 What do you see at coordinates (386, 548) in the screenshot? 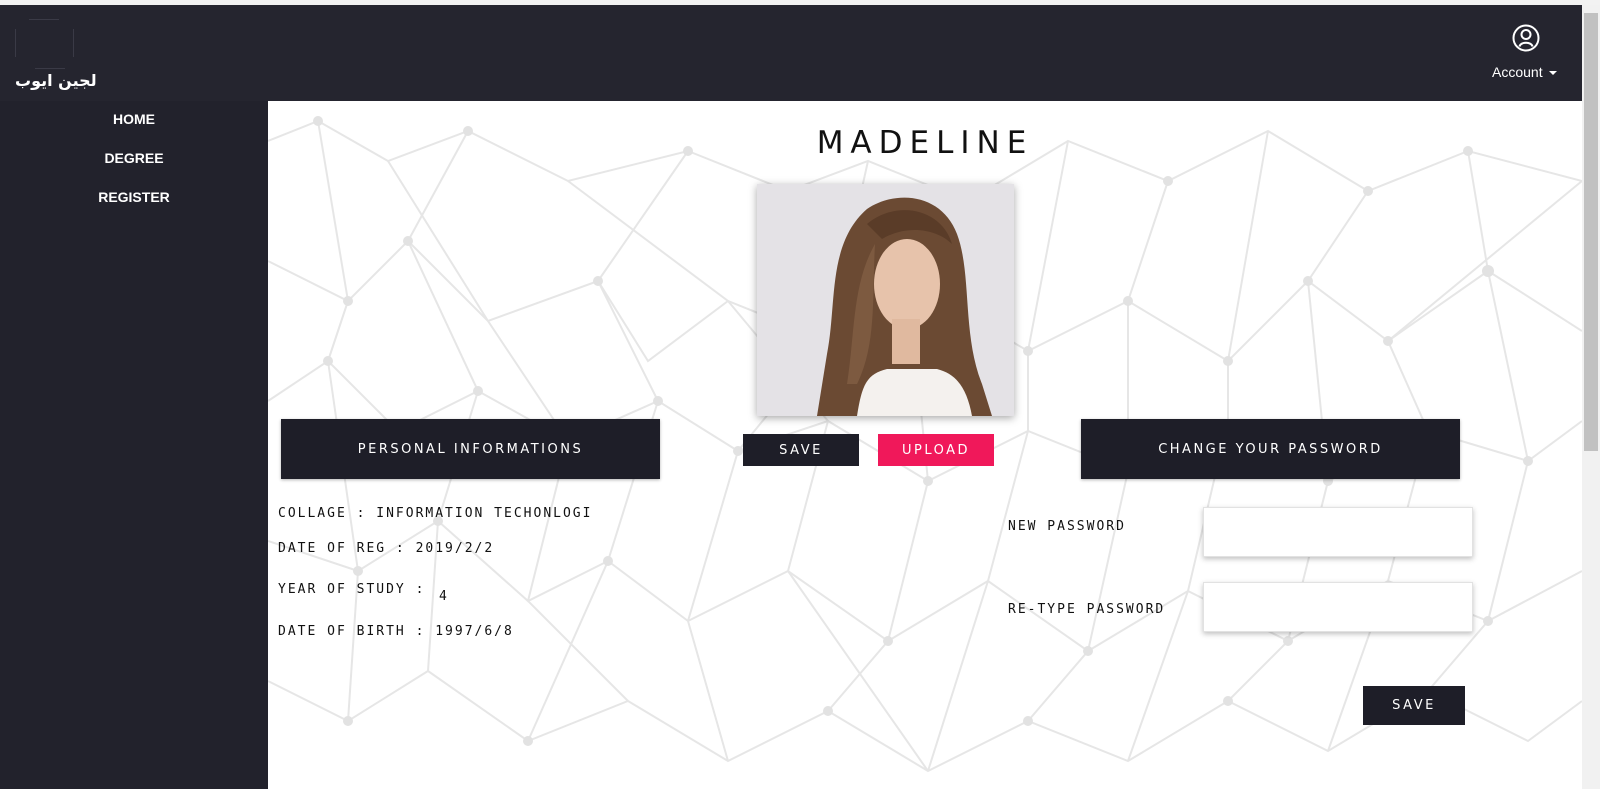
I see `date-of-reg-info: DATE OF REG : 2019/2/2` at bounding box center [386, 548].